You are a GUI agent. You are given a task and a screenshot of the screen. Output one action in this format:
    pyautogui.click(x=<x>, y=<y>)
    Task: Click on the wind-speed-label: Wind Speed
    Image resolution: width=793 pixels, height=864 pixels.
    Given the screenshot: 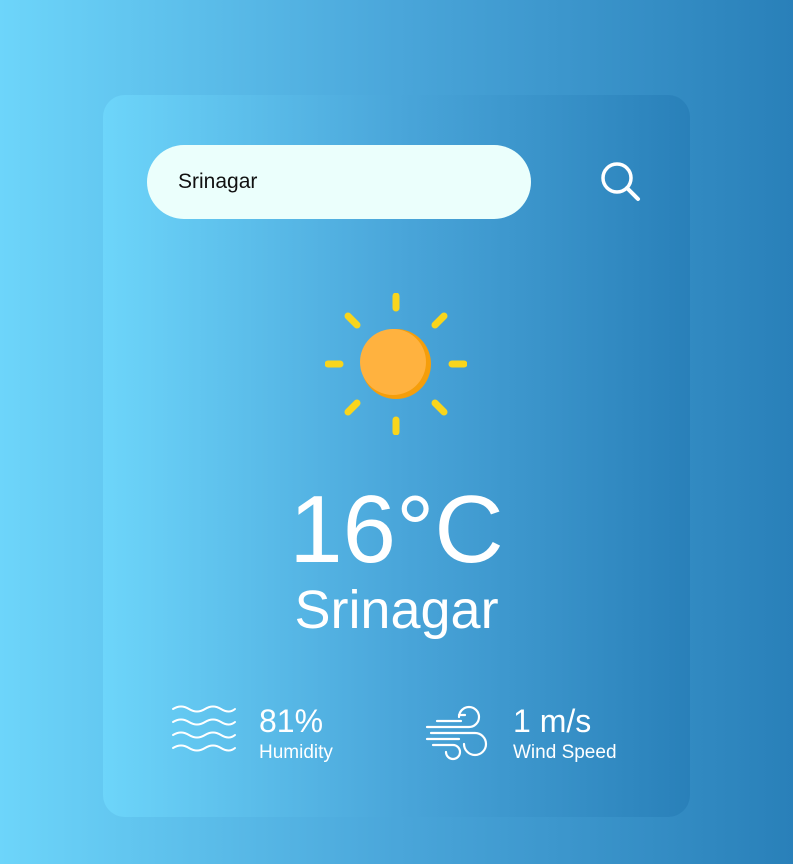 What is the action you would take?
    pyautogui.click(x=565, y=752)
    